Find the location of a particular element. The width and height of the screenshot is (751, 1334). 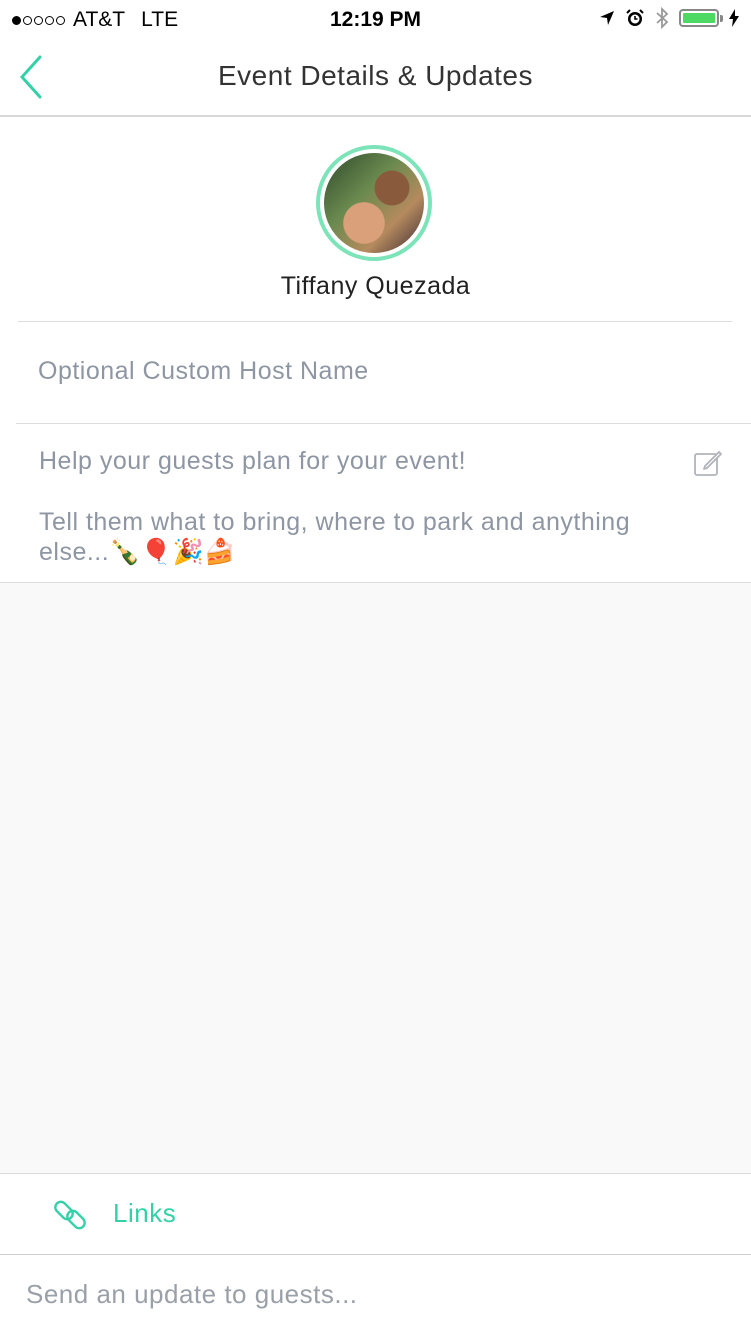

page-title: Event Details & Updates is located at coordinates (375, 75).